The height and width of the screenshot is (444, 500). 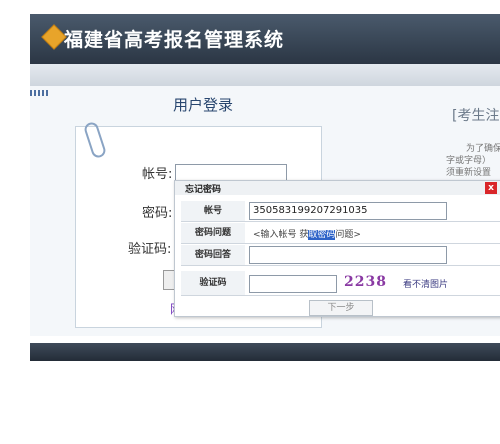 What do you see at coordinates (425, 283) in the screenshot?
I see `refresh-captcha-link: 看不清图片` at bounding box center [425, 283].